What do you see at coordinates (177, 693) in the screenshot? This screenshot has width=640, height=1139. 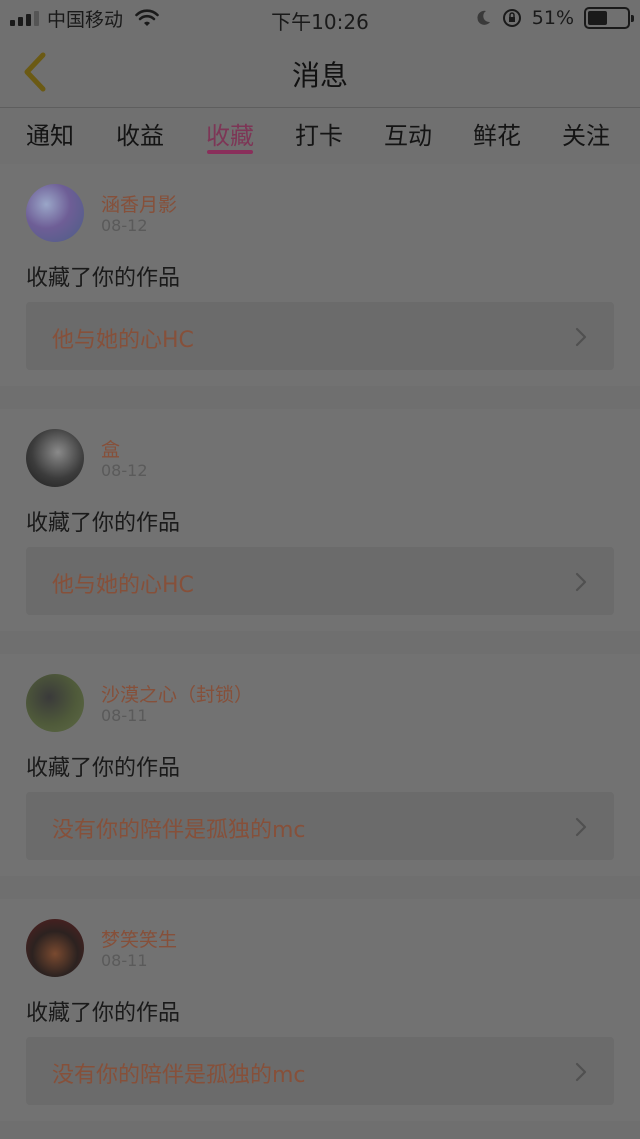 I see `user-name: 沙漠之心（封锁）` at bounding box center [177, 693].